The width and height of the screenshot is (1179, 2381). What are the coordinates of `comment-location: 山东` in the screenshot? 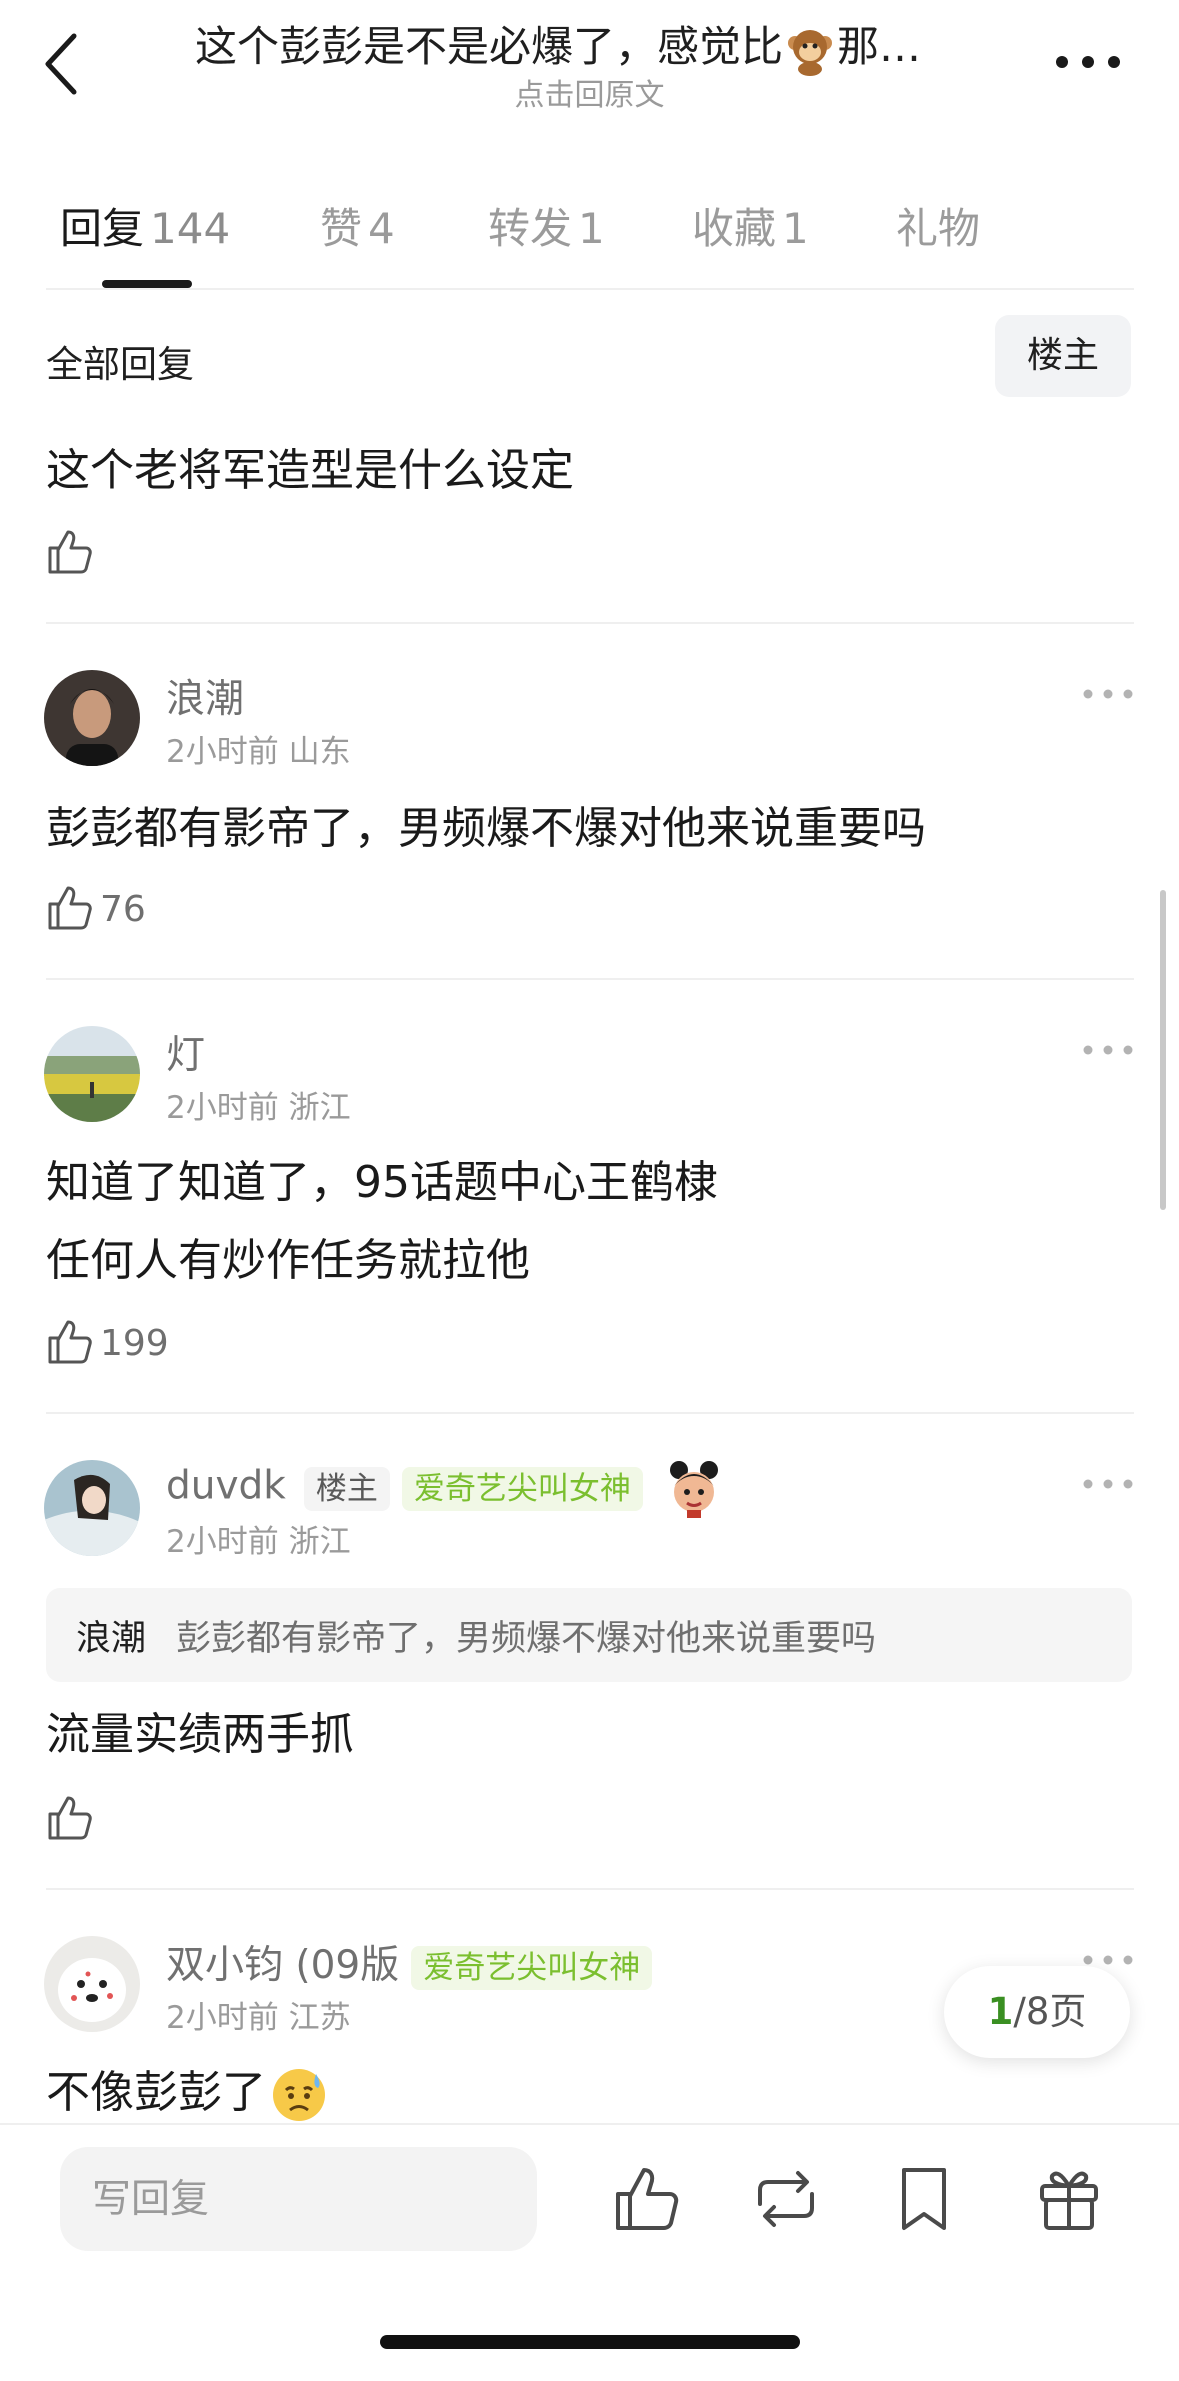 It's located at (319, 752).